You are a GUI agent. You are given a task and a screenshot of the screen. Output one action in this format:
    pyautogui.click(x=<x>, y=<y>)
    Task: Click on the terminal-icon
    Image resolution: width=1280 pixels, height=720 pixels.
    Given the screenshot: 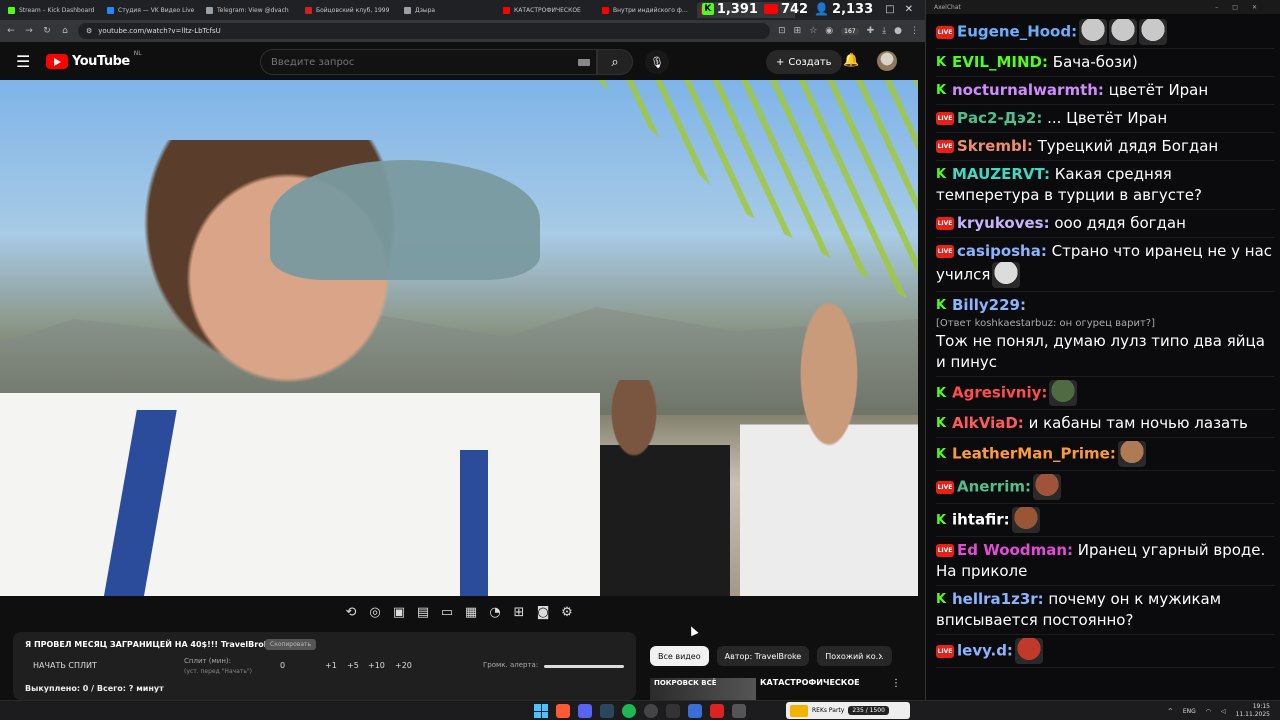 What is the action you would take?
    pyautogui.click(x=739, y=711)
    